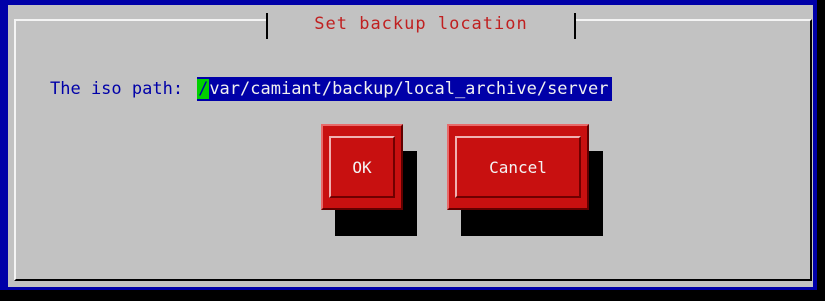  I want to click on dialog-title: Set backup location, so click(421, 24).